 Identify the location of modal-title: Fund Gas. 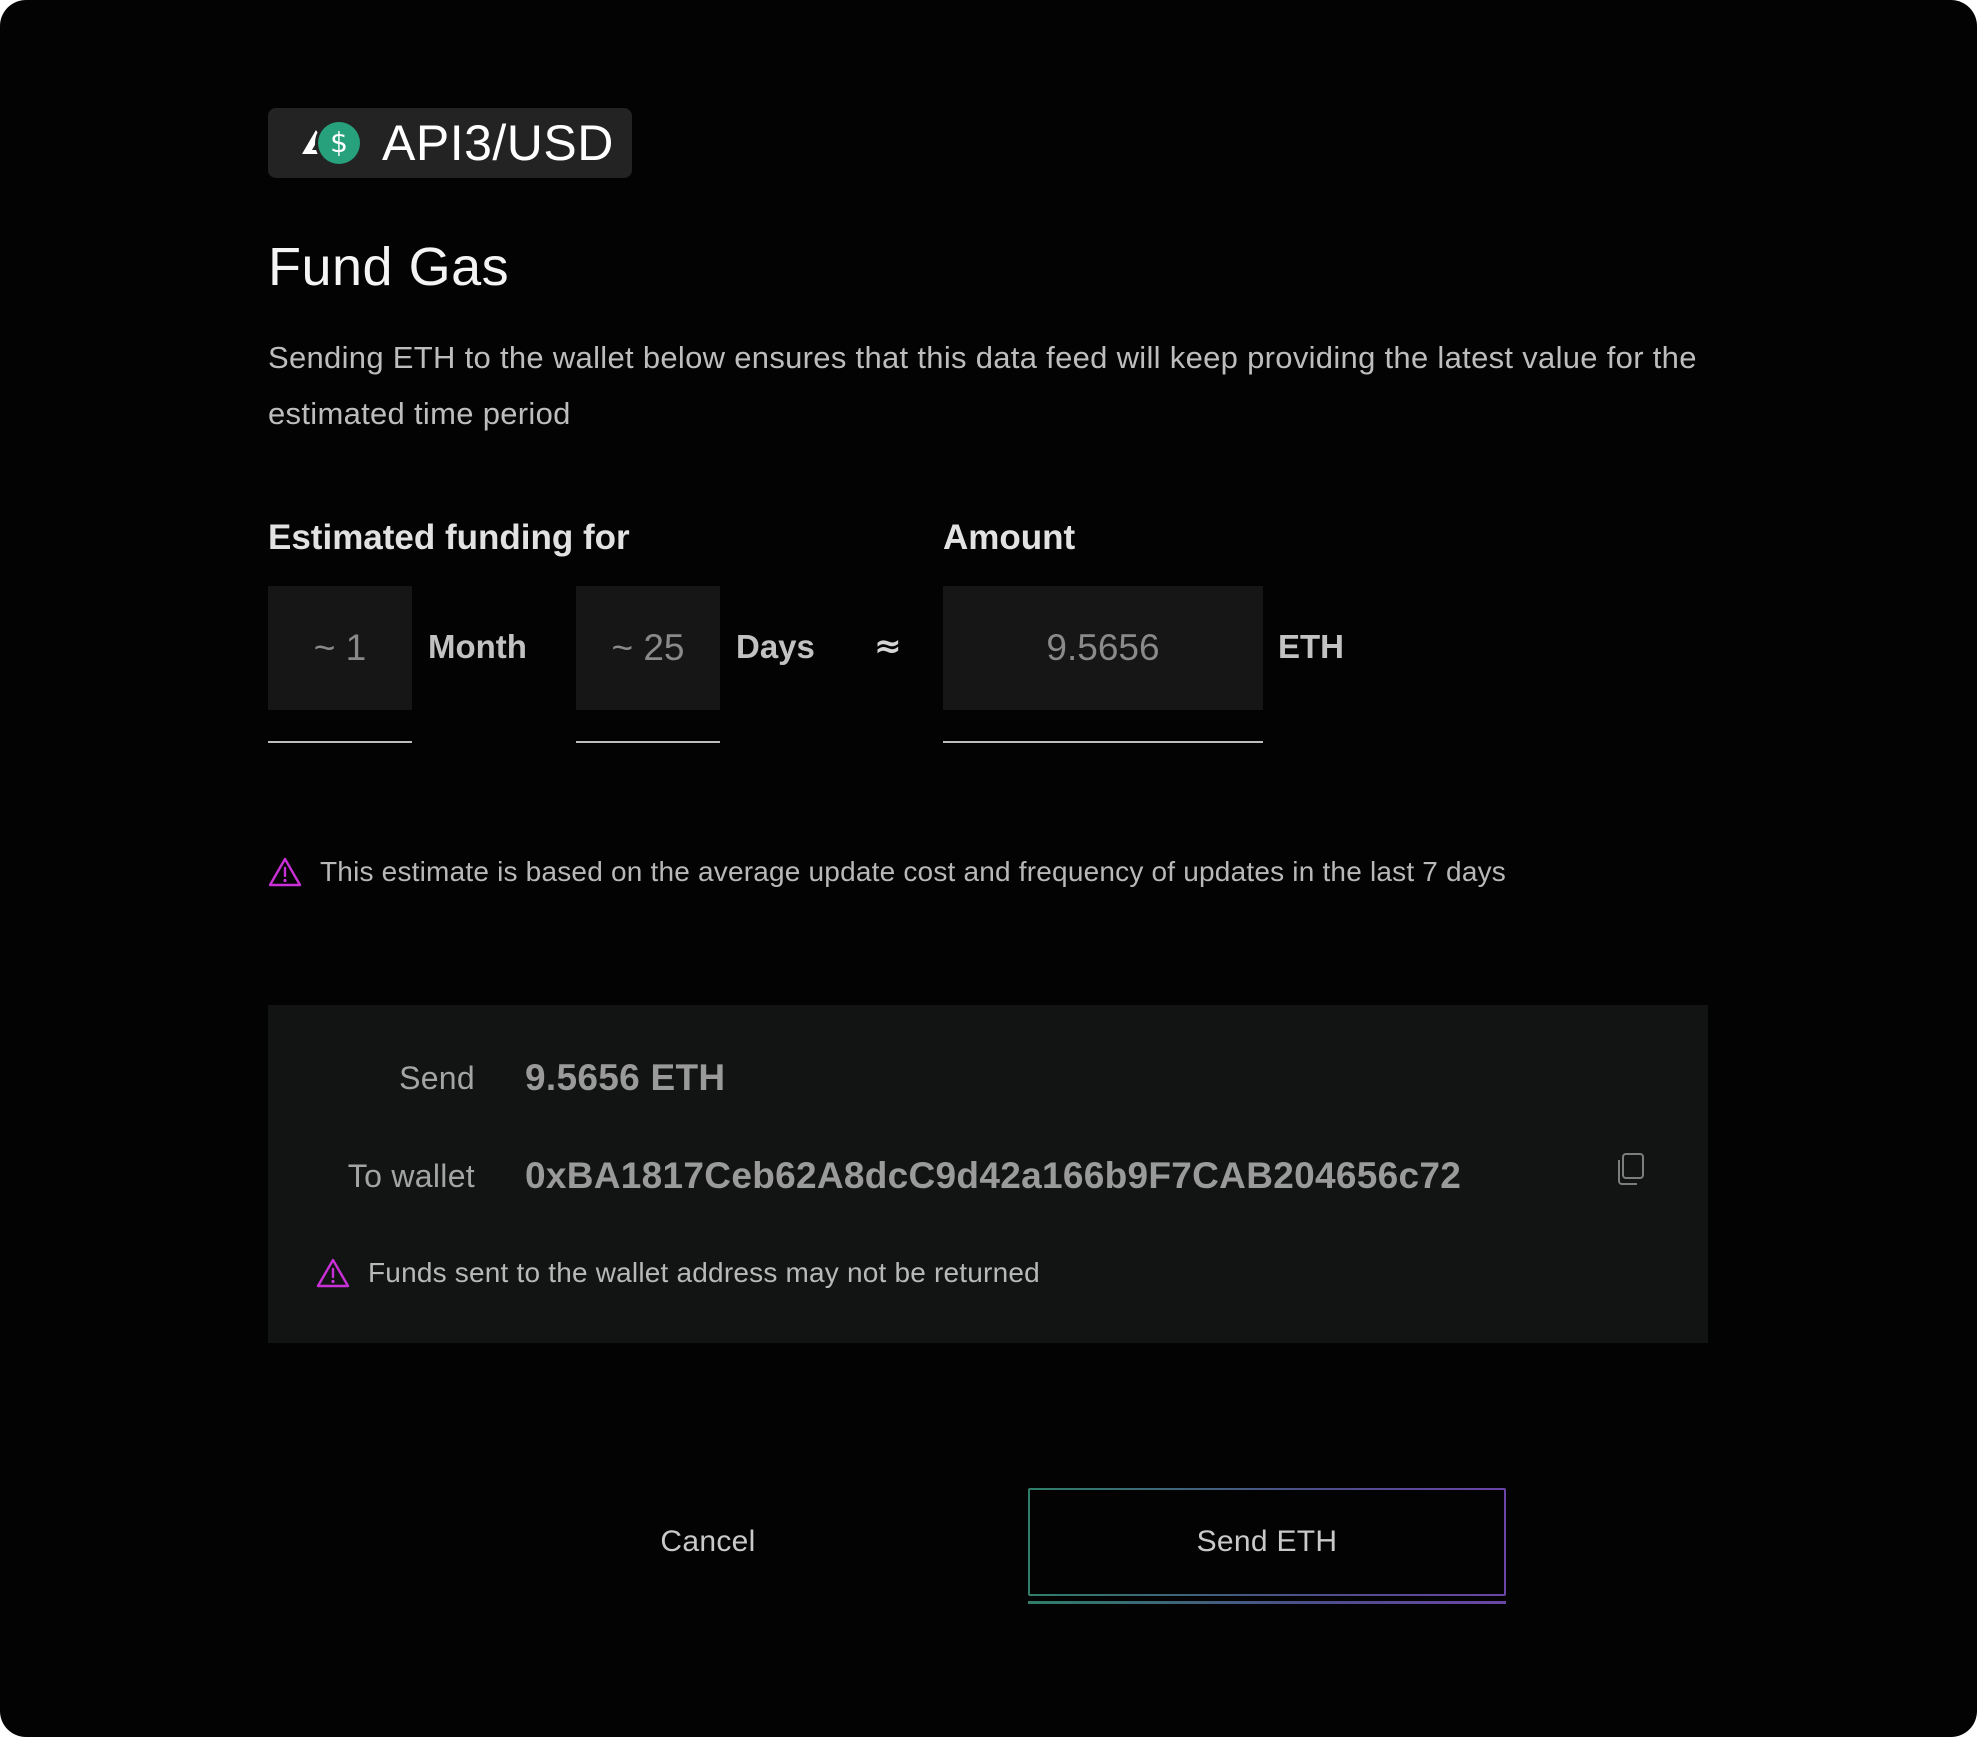
(389, 267).